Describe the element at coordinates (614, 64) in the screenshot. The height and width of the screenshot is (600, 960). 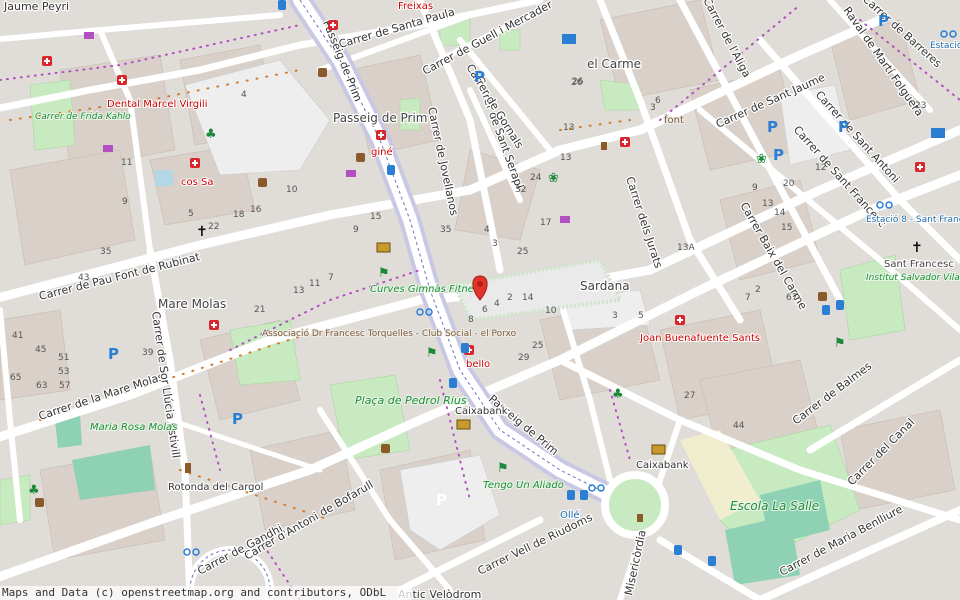
I see `place-label: el Carme` at that location.